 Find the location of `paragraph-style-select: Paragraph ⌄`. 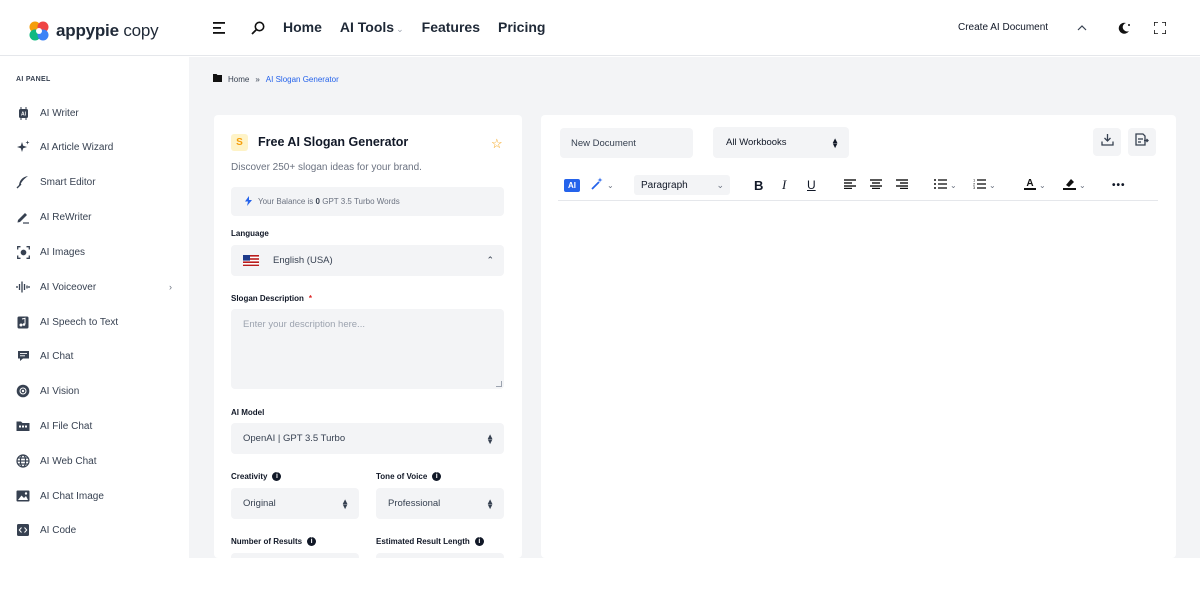

paragraph-style-select: Paragraph ⌄ is located at coordinates (682, 185).